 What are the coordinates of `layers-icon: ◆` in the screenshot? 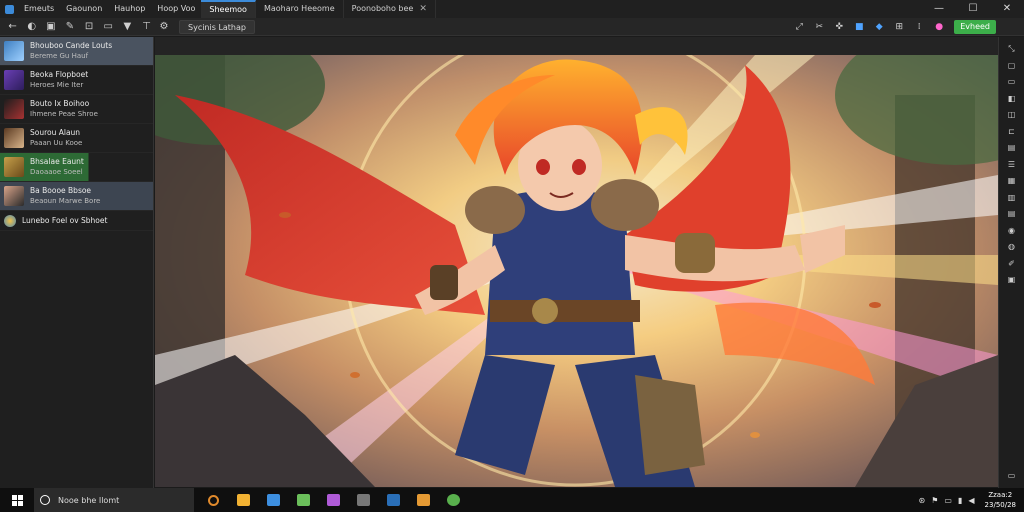 It's located at (879, 27).